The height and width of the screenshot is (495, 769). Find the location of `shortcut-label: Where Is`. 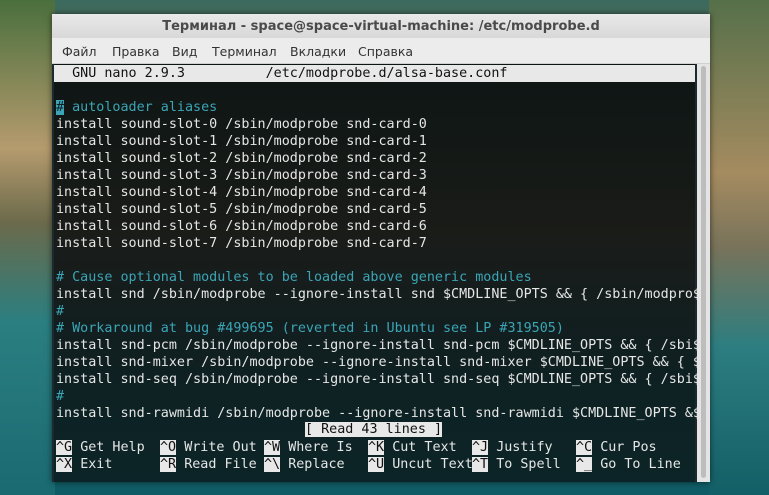

shortcut-label: Where Is is located at coordinates (320, 447).